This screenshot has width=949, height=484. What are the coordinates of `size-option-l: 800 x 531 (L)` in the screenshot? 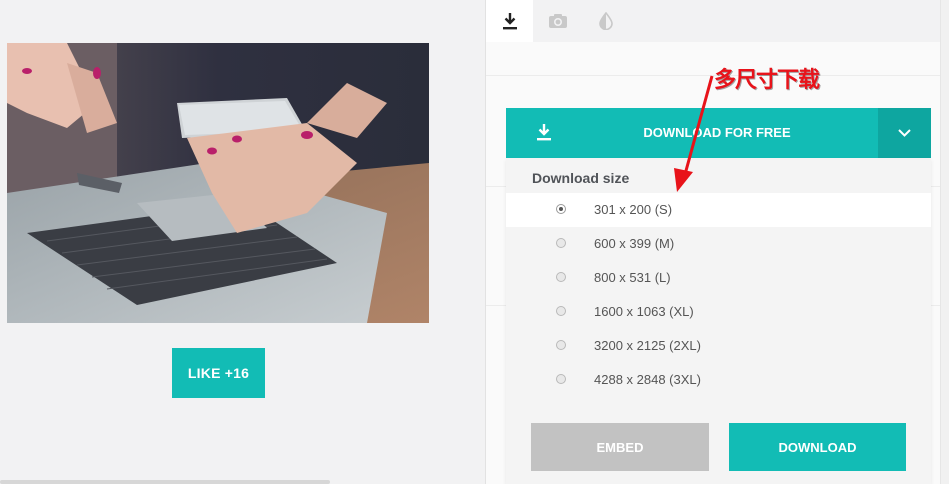 It's located at (718, 278).